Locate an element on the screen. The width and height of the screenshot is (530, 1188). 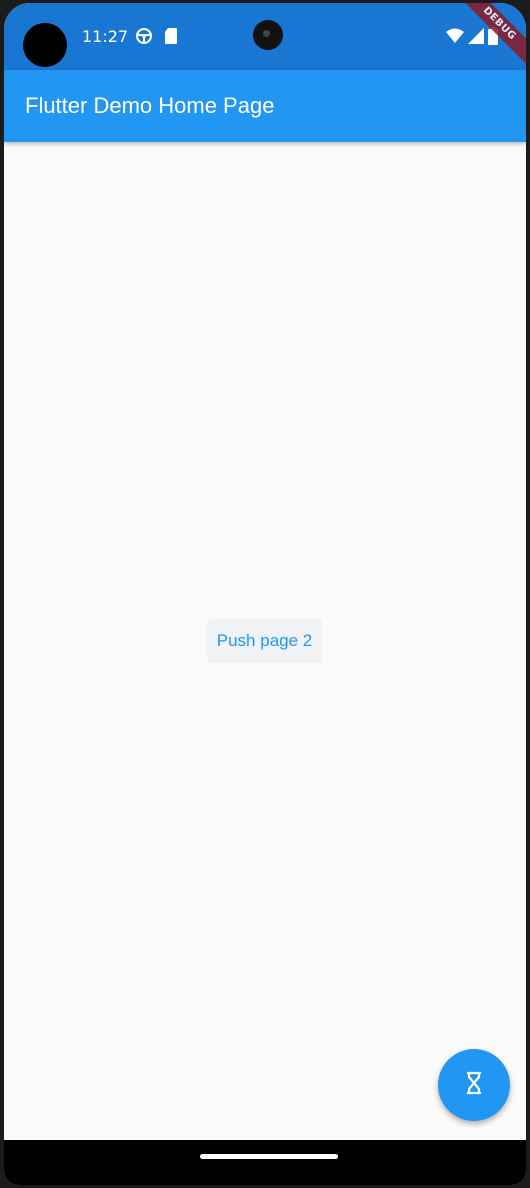
status-time: 11:27 is located at coordinates (105, 36).